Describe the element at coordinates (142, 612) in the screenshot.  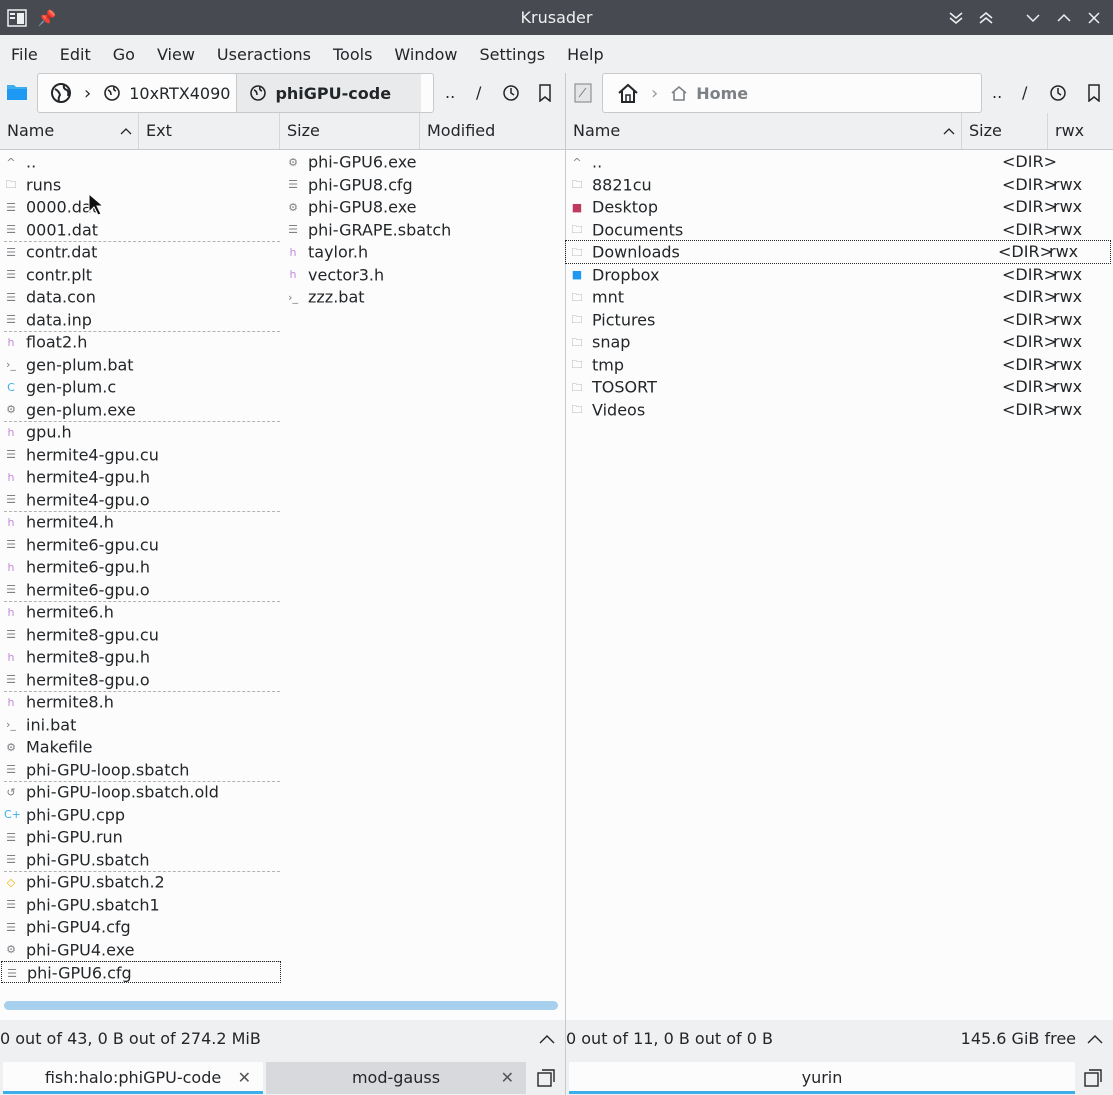
I see `list-item: h hermite6.h` at that location.